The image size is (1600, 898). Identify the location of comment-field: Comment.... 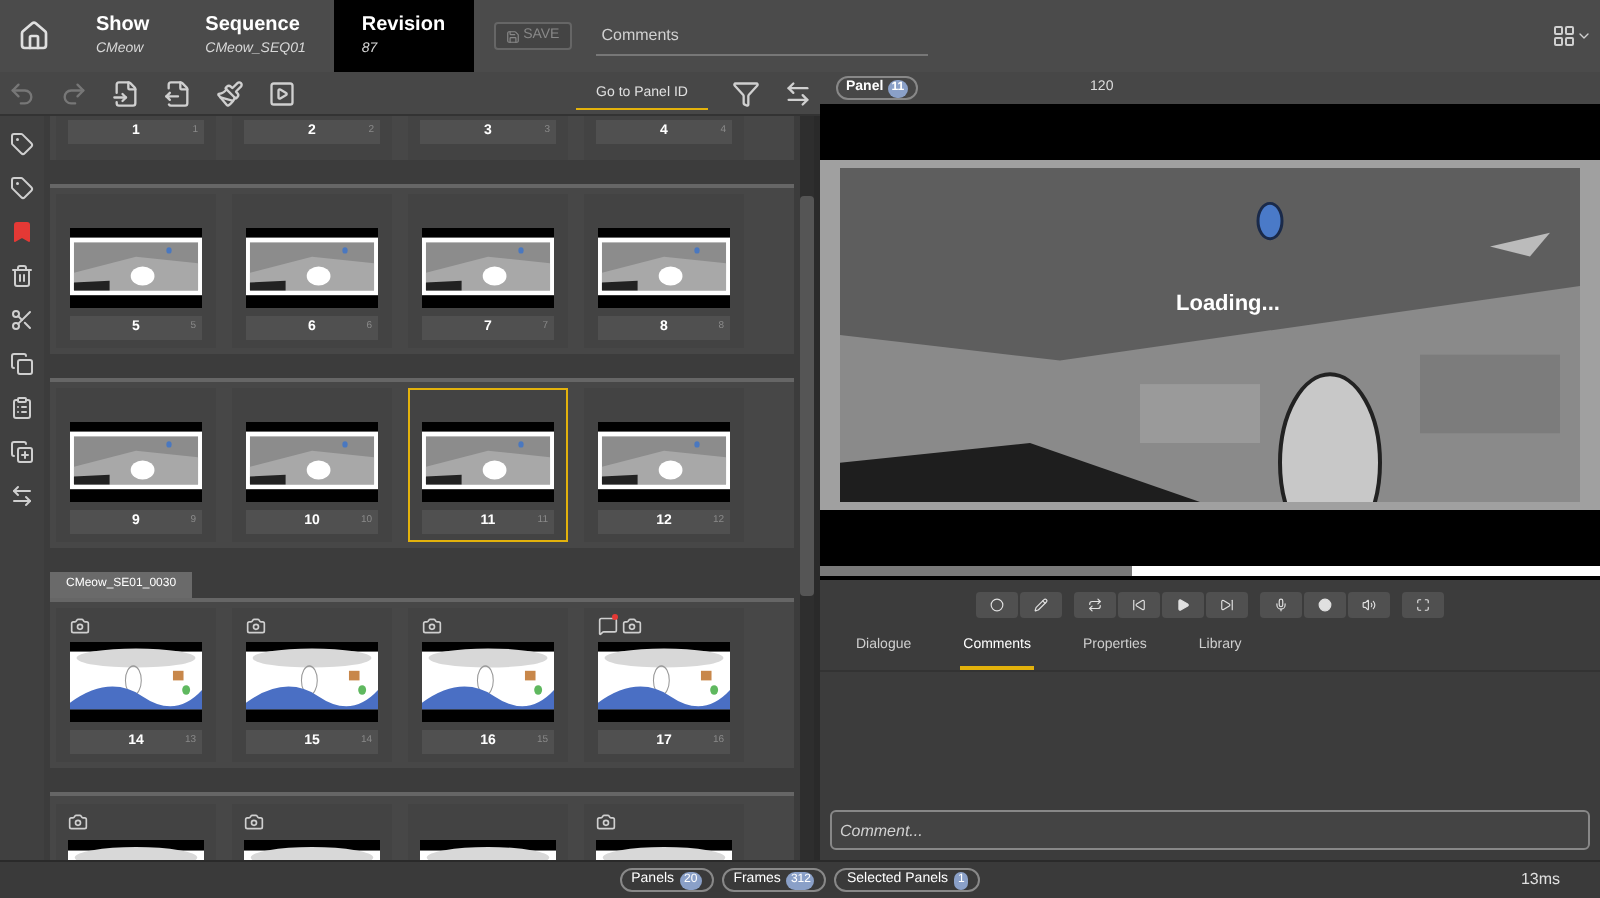
(1210, 830).